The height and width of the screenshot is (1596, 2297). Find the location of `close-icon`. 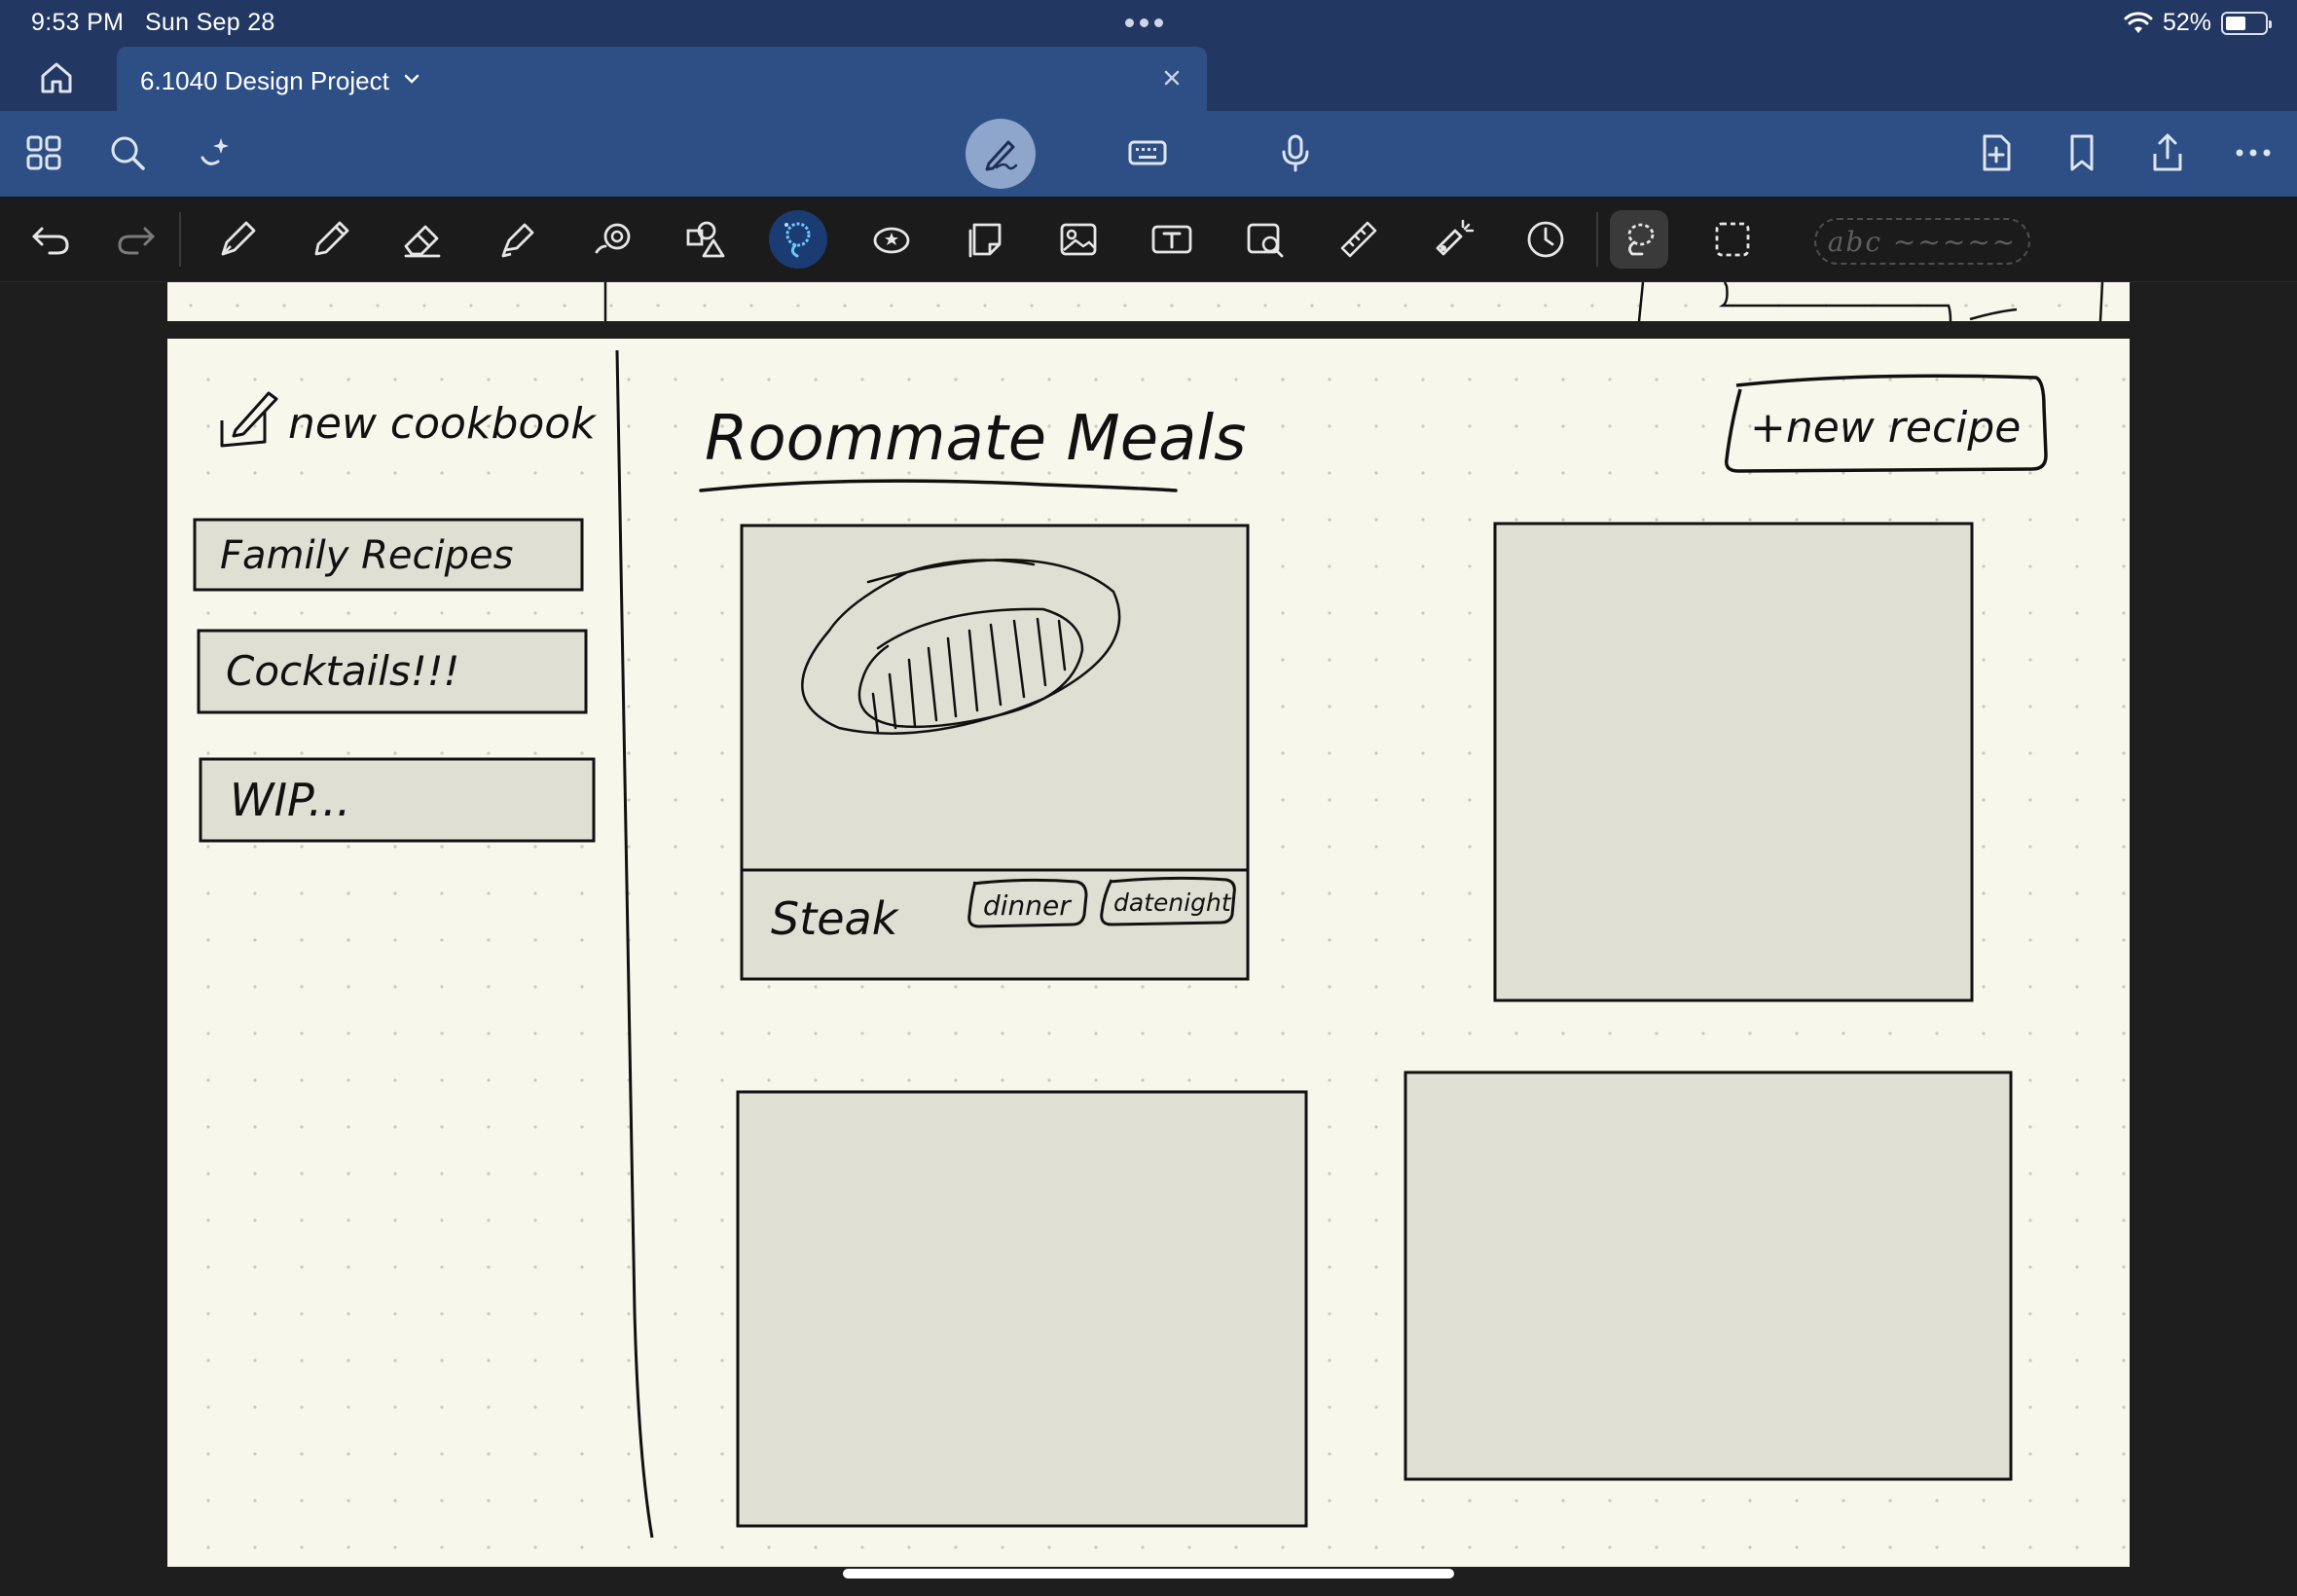

close-icon is located at coordinates (1172, 78).